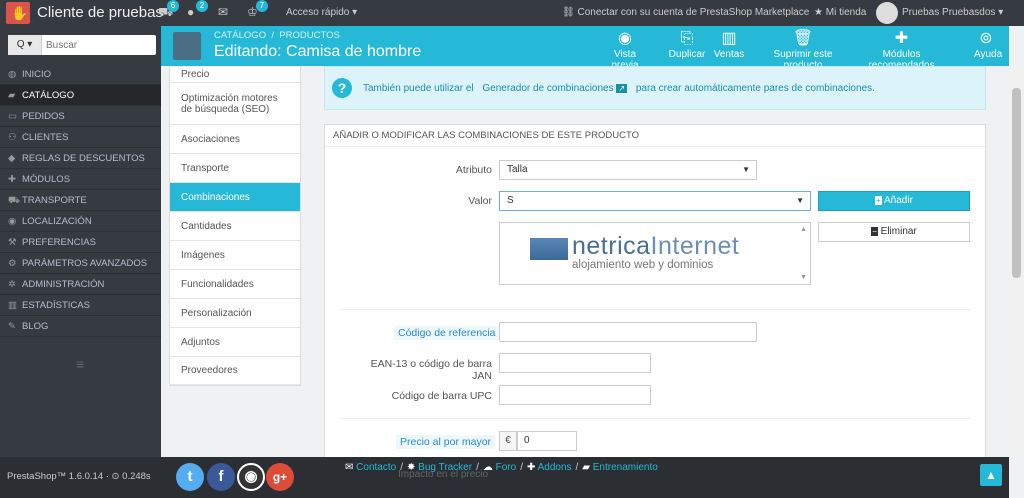  What do you see at coordinates (195, 74) in the screenshot?
I see `tab-label: Precio` at bounding box center [195, 74].